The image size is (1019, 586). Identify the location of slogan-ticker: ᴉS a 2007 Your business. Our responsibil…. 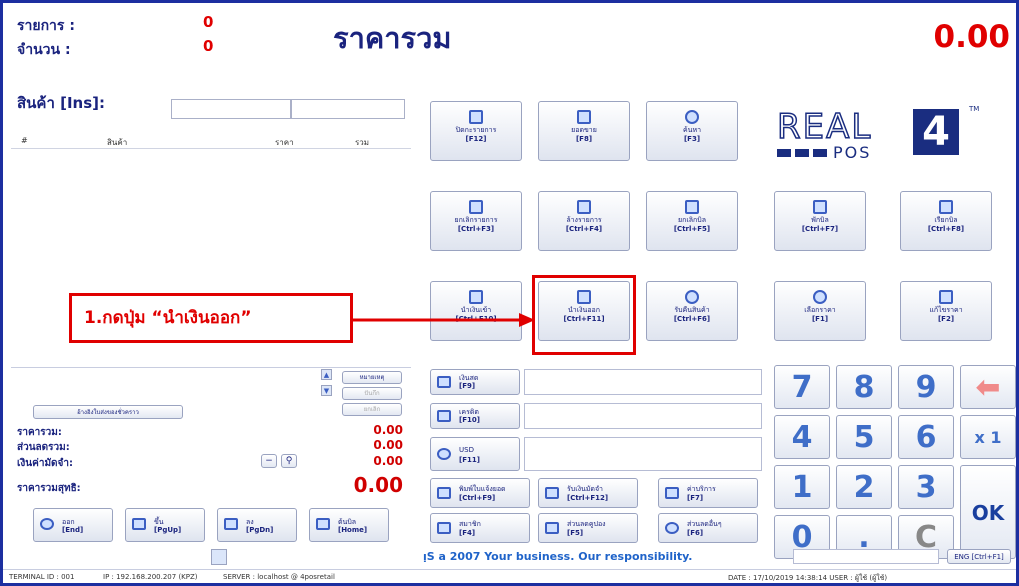
(558, 556).